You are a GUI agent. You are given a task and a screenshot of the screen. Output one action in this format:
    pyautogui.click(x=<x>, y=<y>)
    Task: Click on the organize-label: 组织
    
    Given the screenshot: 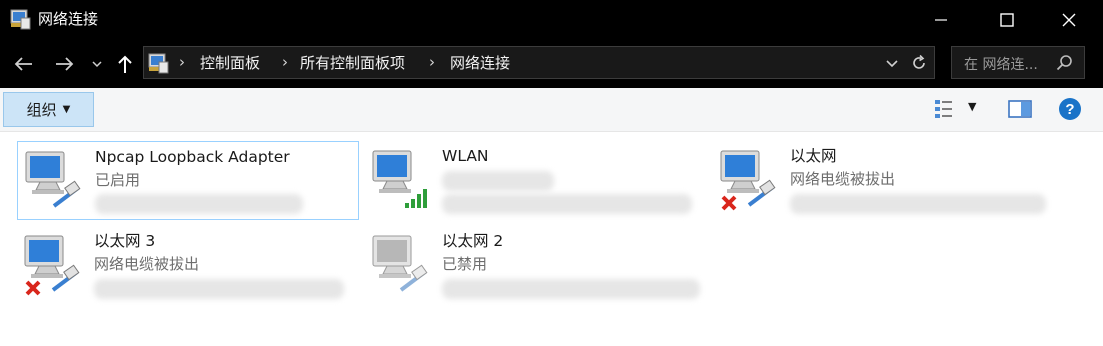 What is the action you would take?
    pyautogui.click(x=41, y=110)
    